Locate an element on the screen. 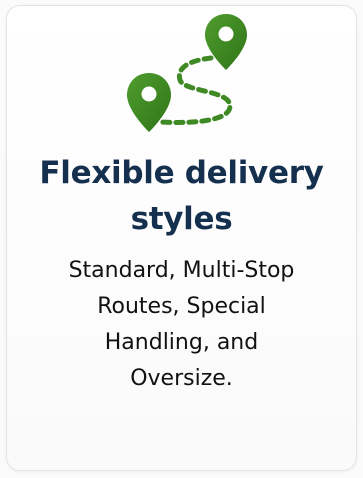 This screenshot has height=478, width=363. card-title-line: Flexible delivery is located at coordinates (181, 173).